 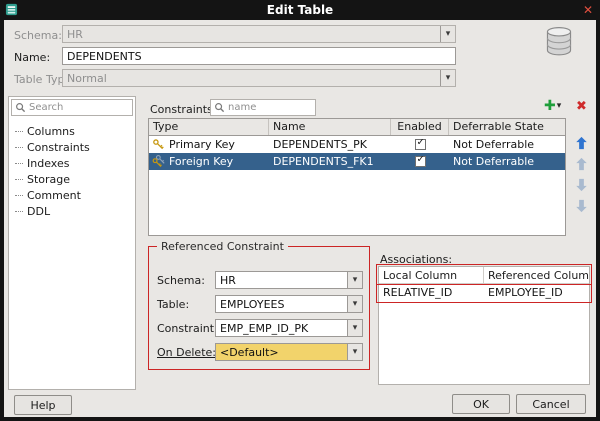 I want to click on column-header-local-column: Local Column, so click(x=431, y=275).